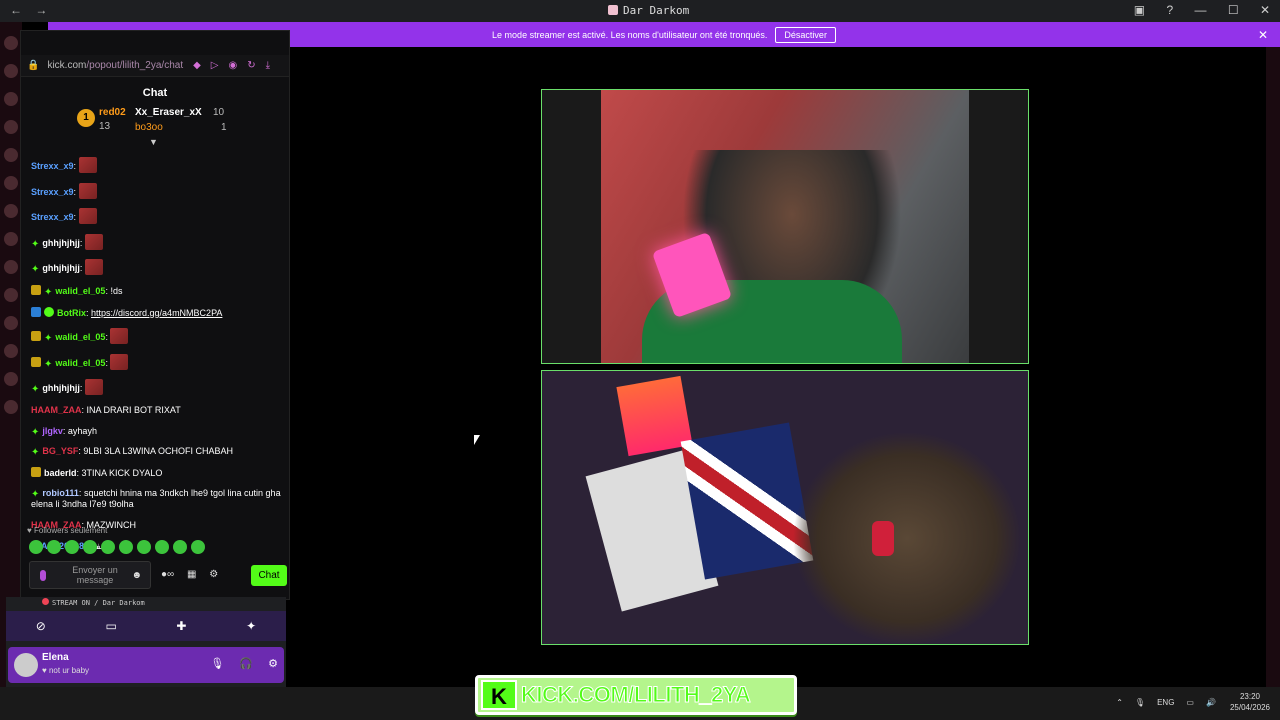 The height and width of the screenshot is (720, 1280). I want to click on audio-icon: ◉, so click(233, 65).